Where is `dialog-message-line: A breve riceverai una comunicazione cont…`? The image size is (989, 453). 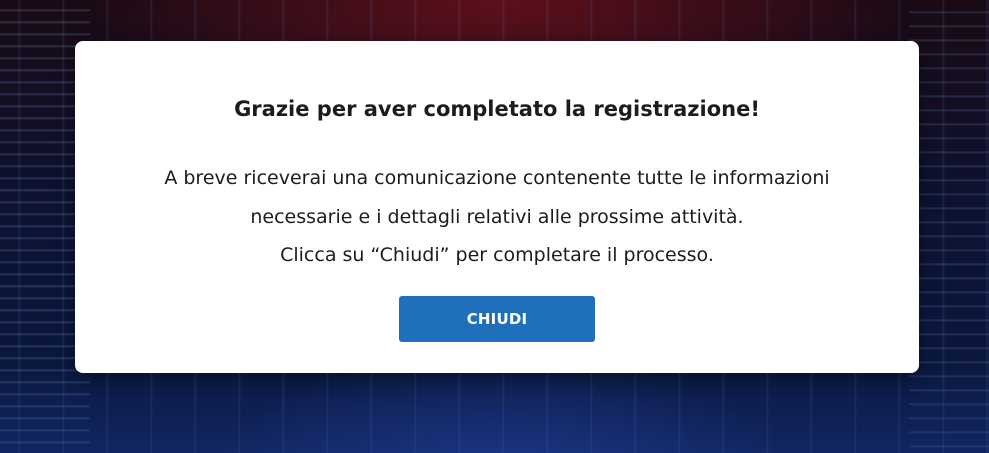 dialog-message-line: A breve riceverai una comunicazione cont… is located at coordinates (497, 178).